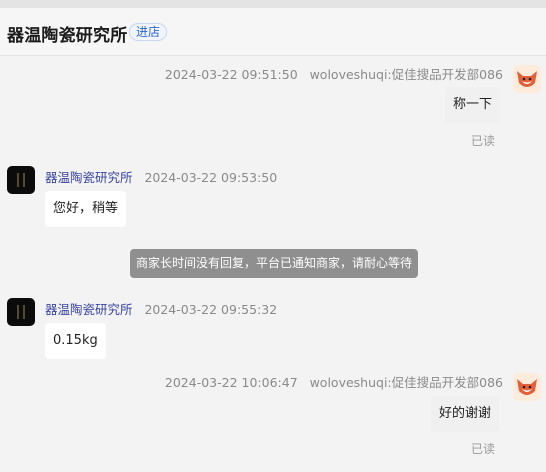 Image resolution: width=546 pixels, height=472 pixels. Describe the element at coordinates (465, 414) in the screenshot. I see `message-bubble: 好的谢谢` at that location.